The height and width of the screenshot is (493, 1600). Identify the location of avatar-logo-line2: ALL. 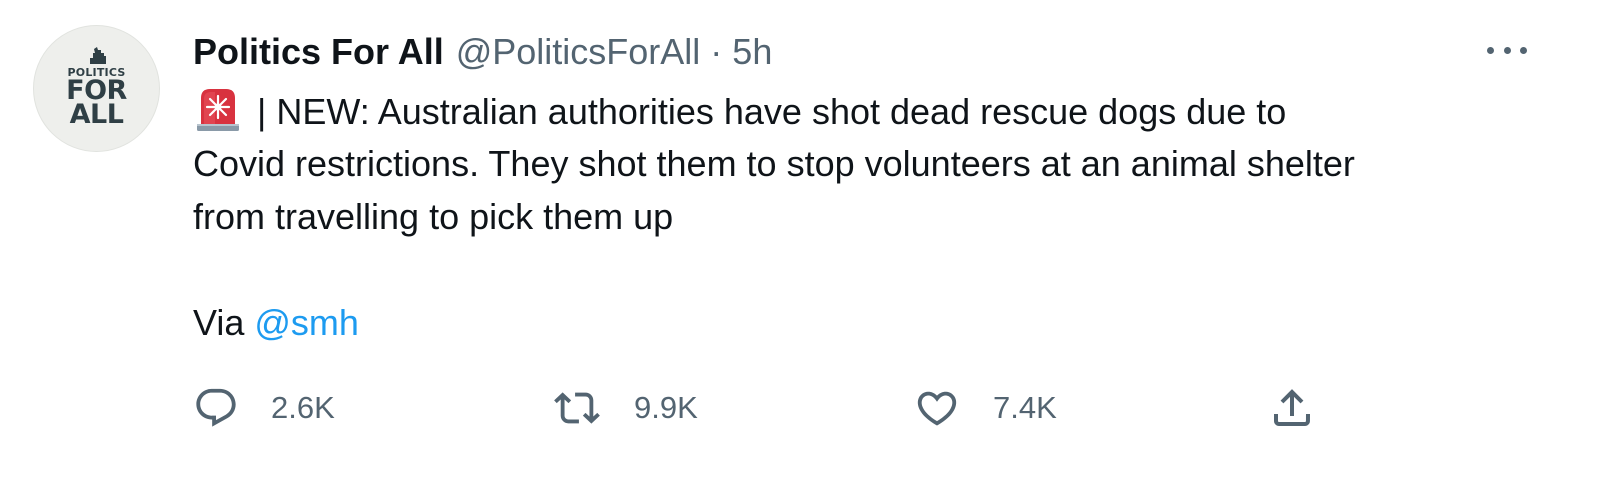
(96, 114).